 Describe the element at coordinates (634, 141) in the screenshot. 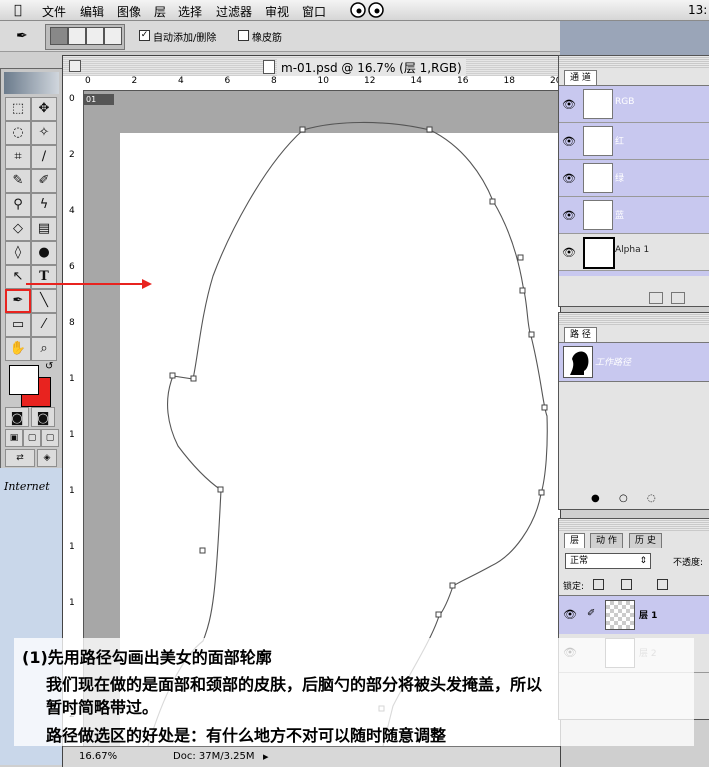

I see `channel-row: 👁 红` at that location.